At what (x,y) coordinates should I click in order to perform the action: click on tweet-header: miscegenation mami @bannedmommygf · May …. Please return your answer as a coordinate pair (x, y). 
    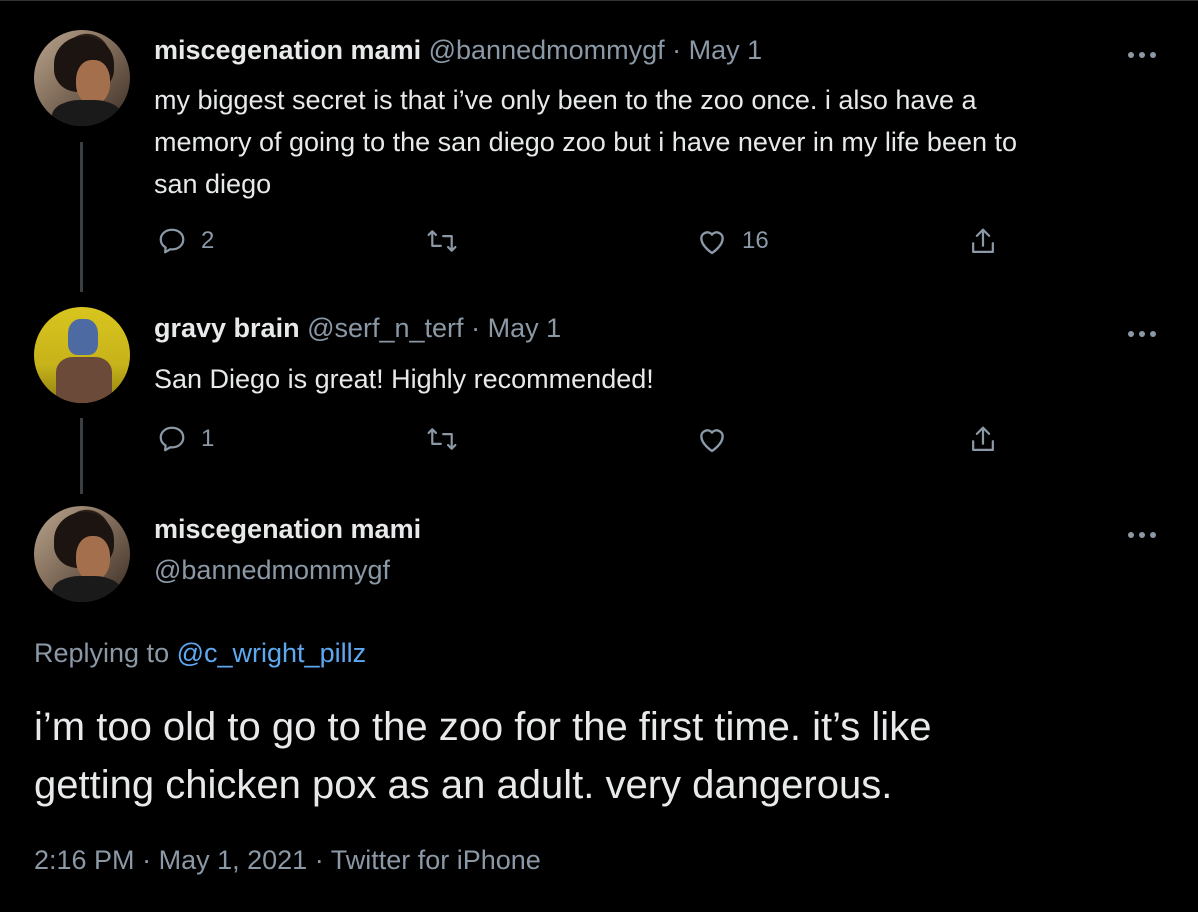
    Looking at the image, I should click on (458, 50).